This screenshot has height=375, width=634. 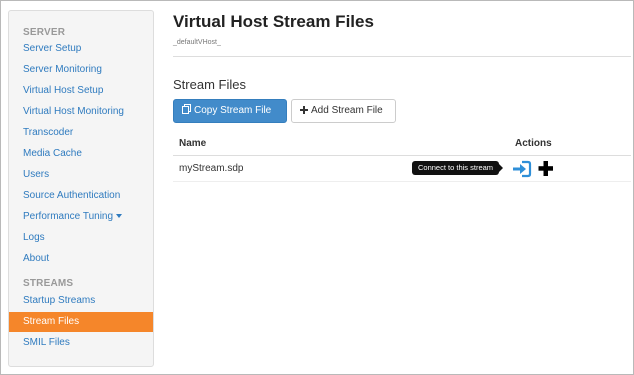 I want to click on sidebar-item-logs: Logs, so click(x=81, y=238).